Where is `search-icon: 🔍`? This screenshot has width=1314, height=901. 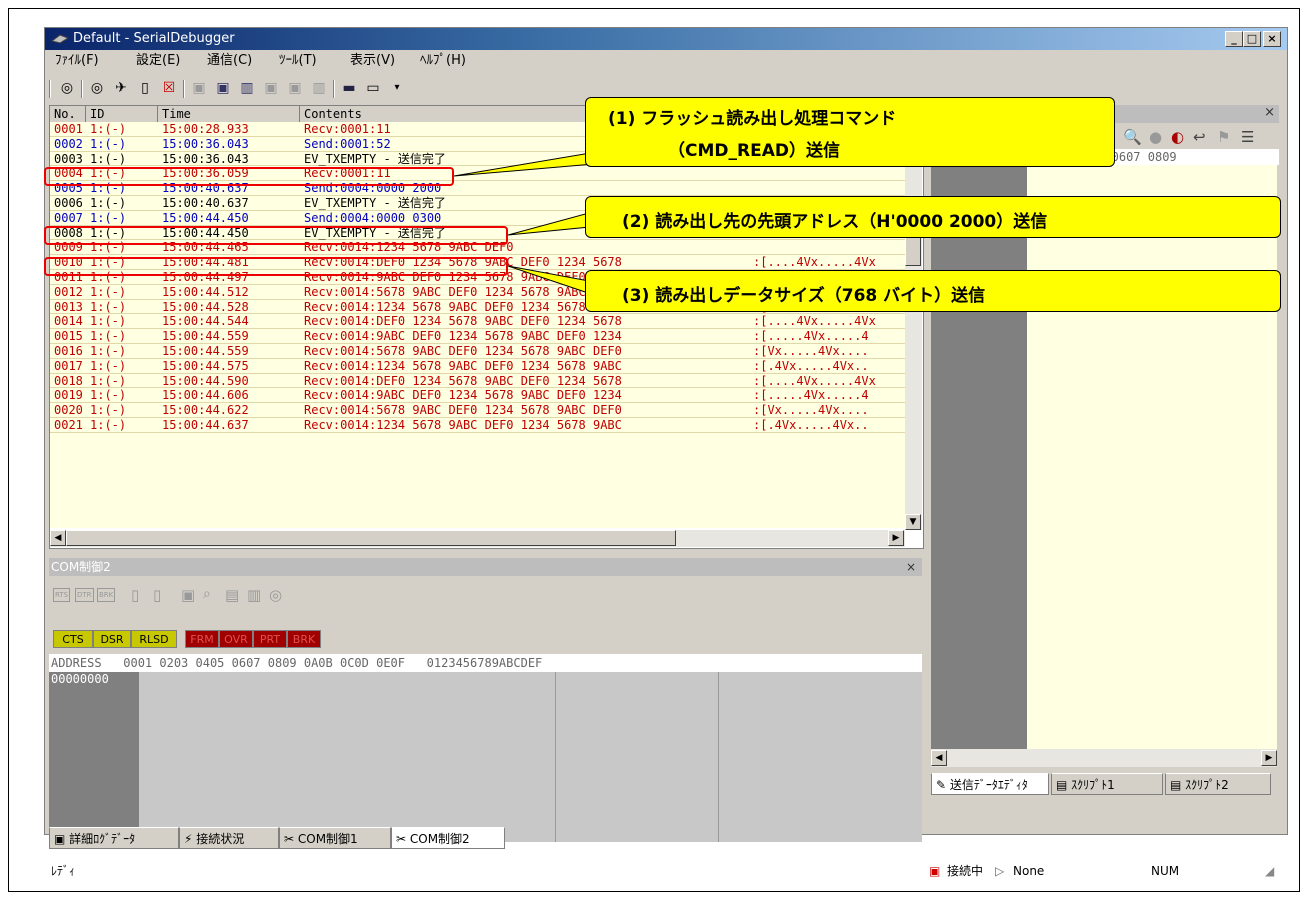
search-icon: 🔍 is located at coordinates (1132, 137).